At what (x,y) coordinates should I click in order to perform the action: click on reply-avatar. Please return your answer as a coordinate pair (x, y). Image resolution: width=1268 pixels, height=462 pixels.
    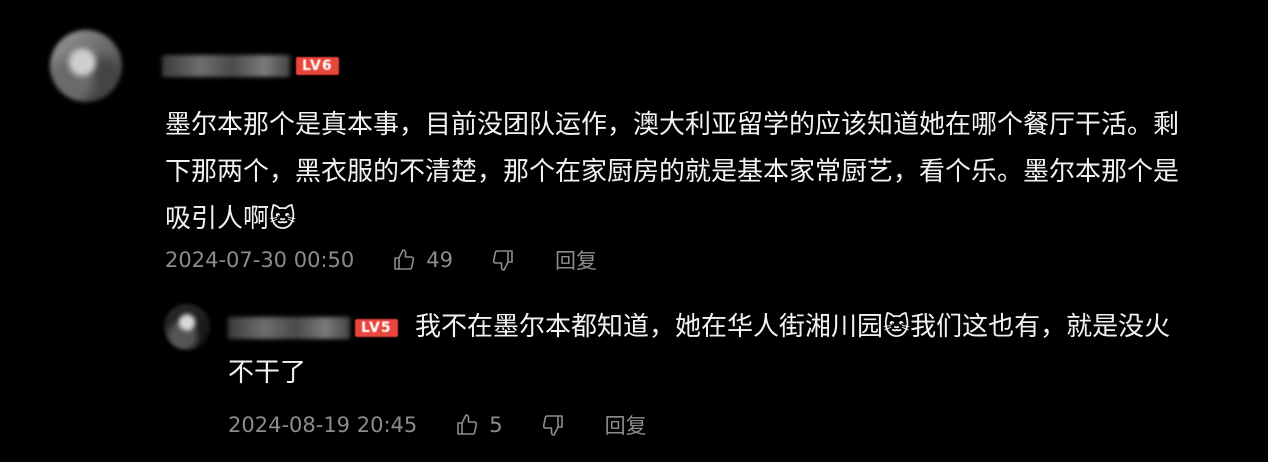
    Looking at the image, I should click on (187, 327).